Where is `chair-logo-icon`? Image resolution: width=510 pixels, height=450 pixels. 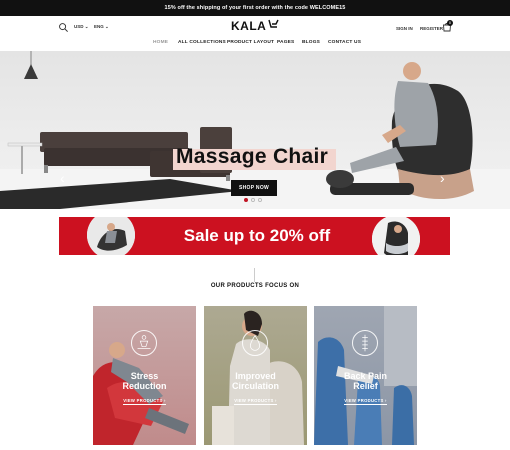
chair-logo-icon is located at coordinates (273, 23).